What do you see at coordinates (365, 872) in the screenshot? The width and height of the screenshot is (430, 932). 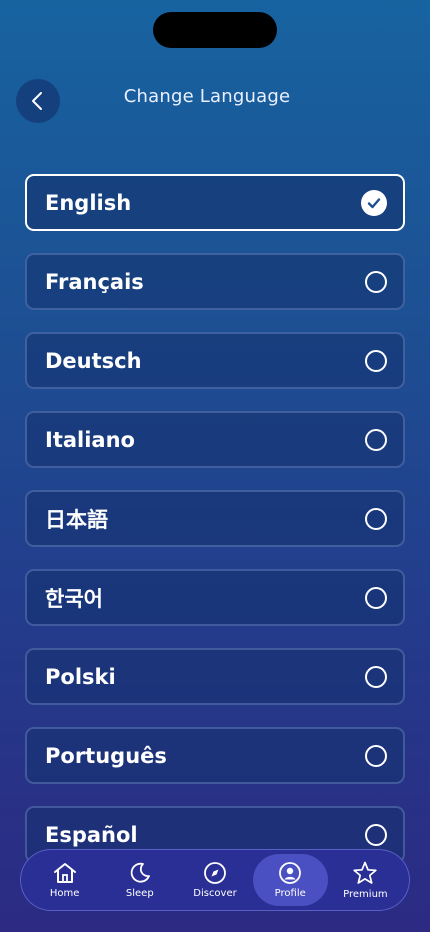 I see `star-icon` at bounding box center [365, 872].